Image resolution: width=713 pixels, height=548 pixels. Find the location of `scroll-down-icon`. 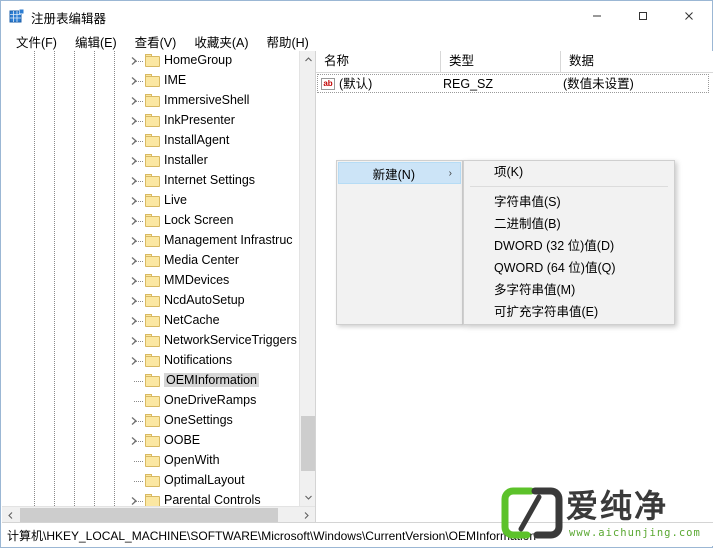

scroll-down-icon is located at coordinates (307, 497).